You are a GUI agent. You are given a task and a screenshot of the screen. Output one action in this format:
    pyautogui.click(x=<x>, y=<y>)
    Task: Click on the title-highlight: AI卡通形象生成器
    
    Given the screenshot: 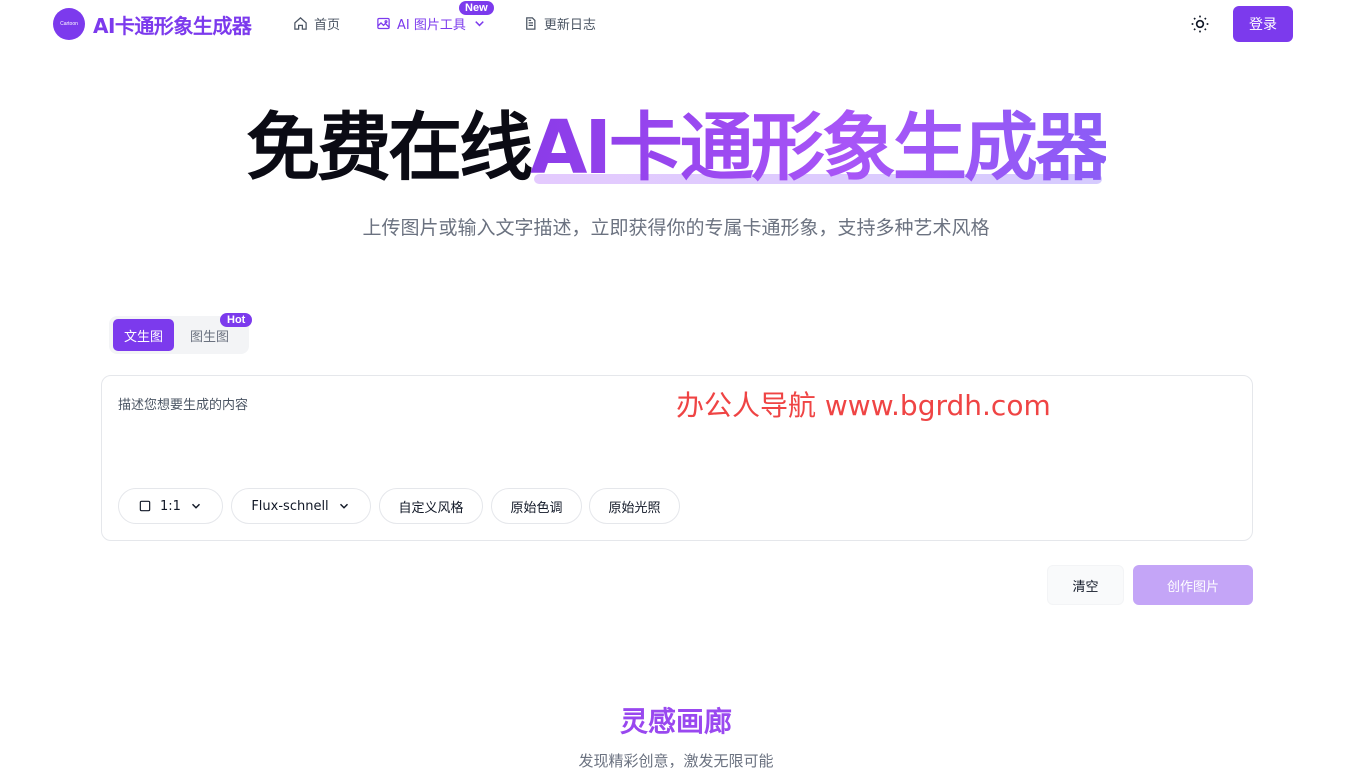 What is the action you would take?
    pyautogui.click(x=819, y=148)
    